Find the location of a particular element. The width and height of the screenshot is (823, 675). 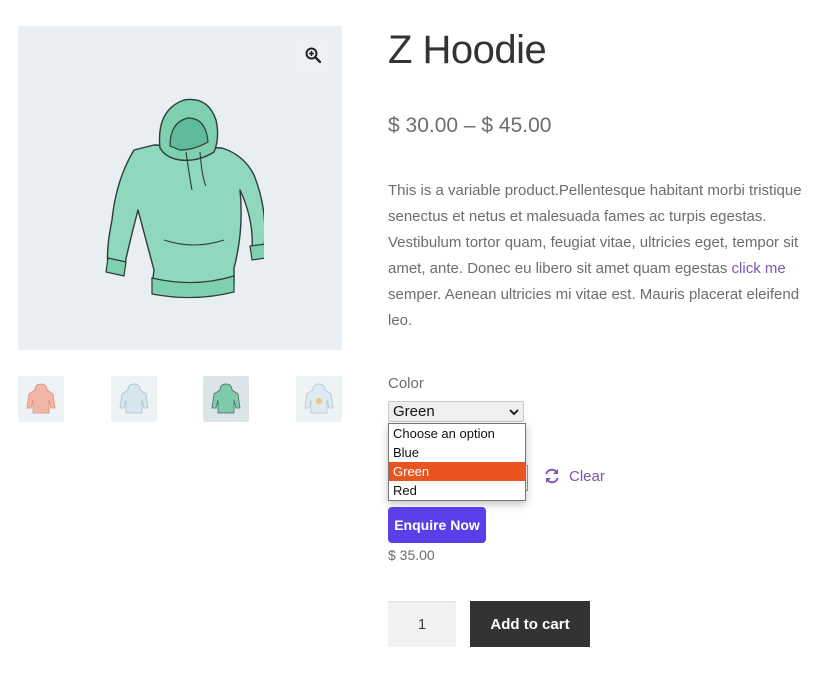

thumbnail-hoodie-blue is located at coordinates (134, 399).